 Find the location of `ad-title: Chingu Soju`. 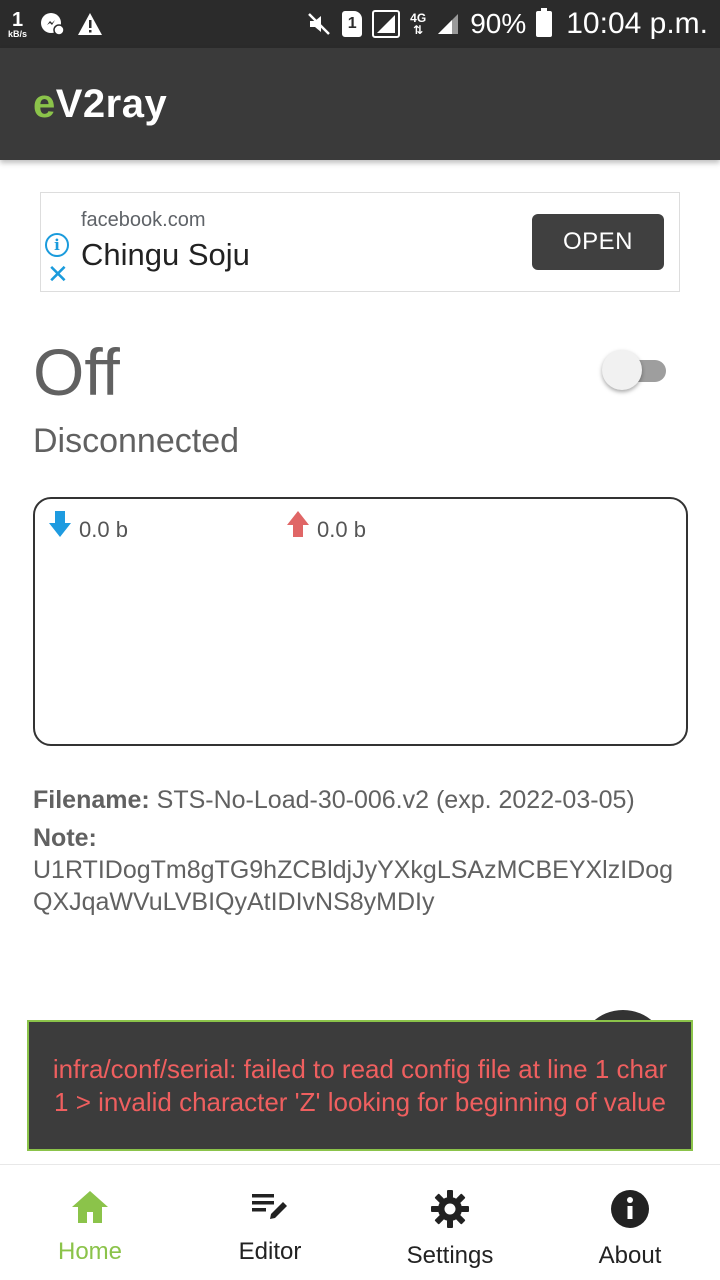

ad-title: Chingu Soju is located at coordinates (165, 254).